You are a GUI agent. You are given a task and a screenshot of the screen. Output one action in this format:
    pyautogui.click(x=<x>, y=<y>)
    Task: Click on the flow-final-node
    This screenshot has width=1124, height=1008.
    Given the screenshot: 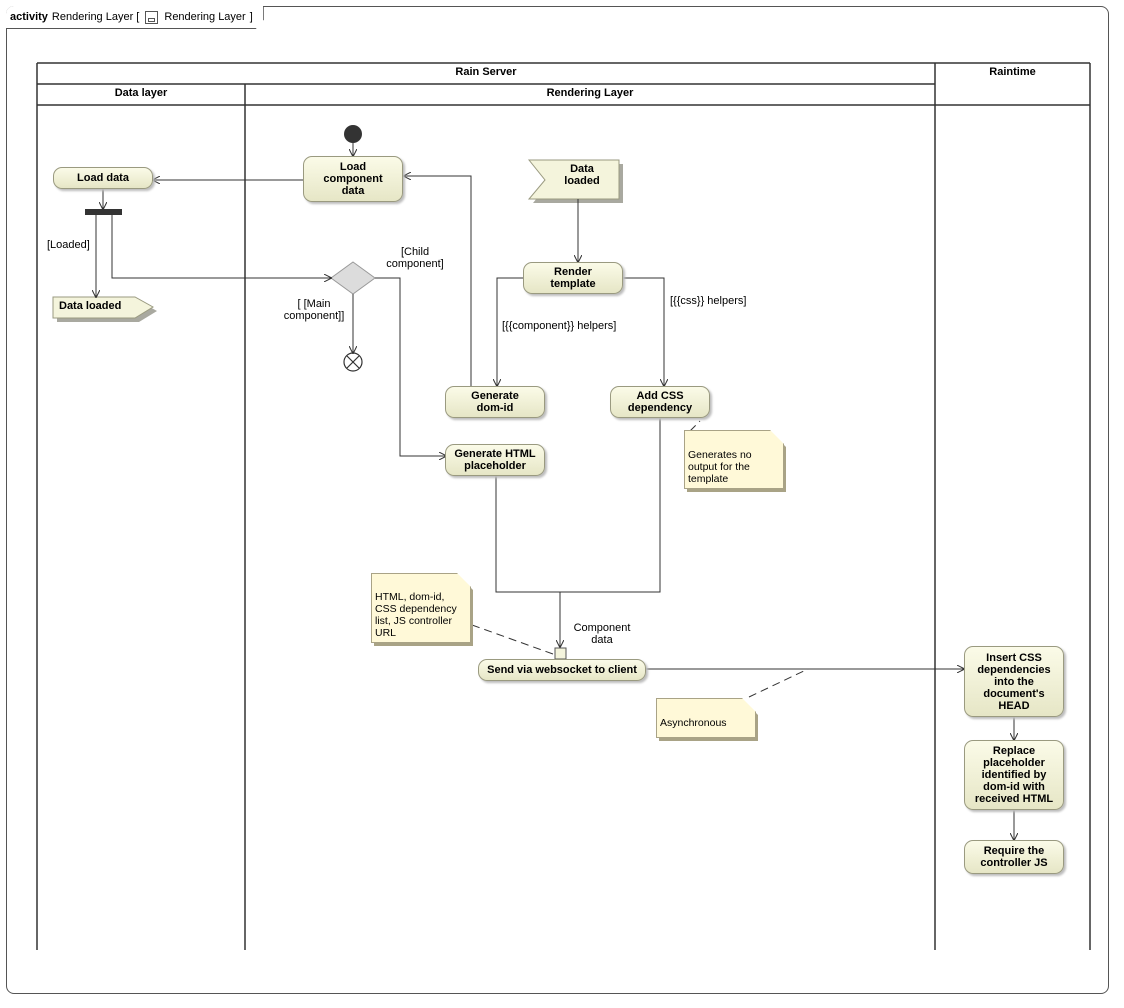 What is the action you would take?
    pyautogui.click(x=353, y=362)
    